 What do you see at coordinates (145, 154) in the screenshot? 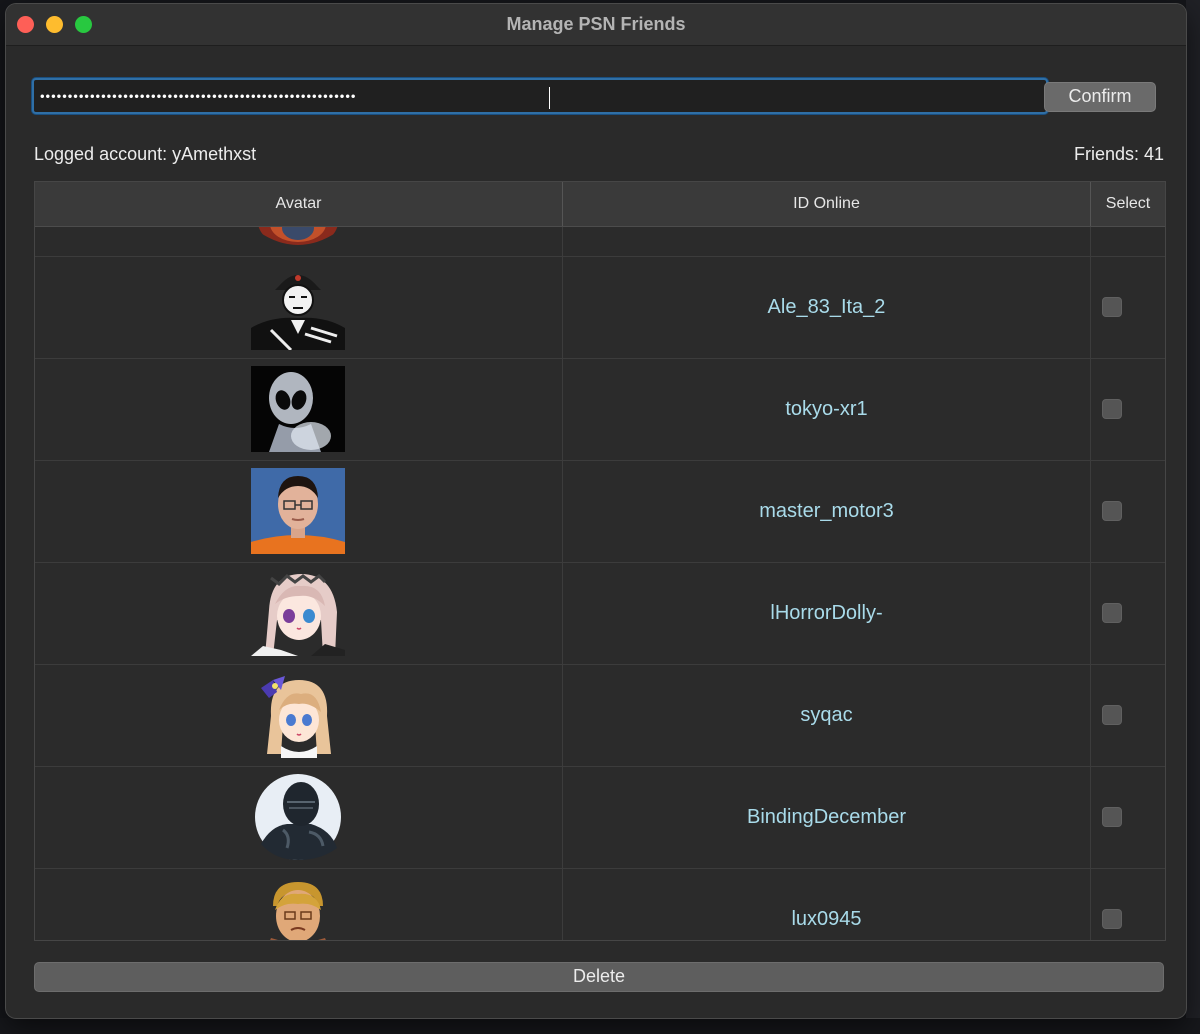
I see `logged-account-label: Logged account: yAmethxst` at bounding box center [145, 154].